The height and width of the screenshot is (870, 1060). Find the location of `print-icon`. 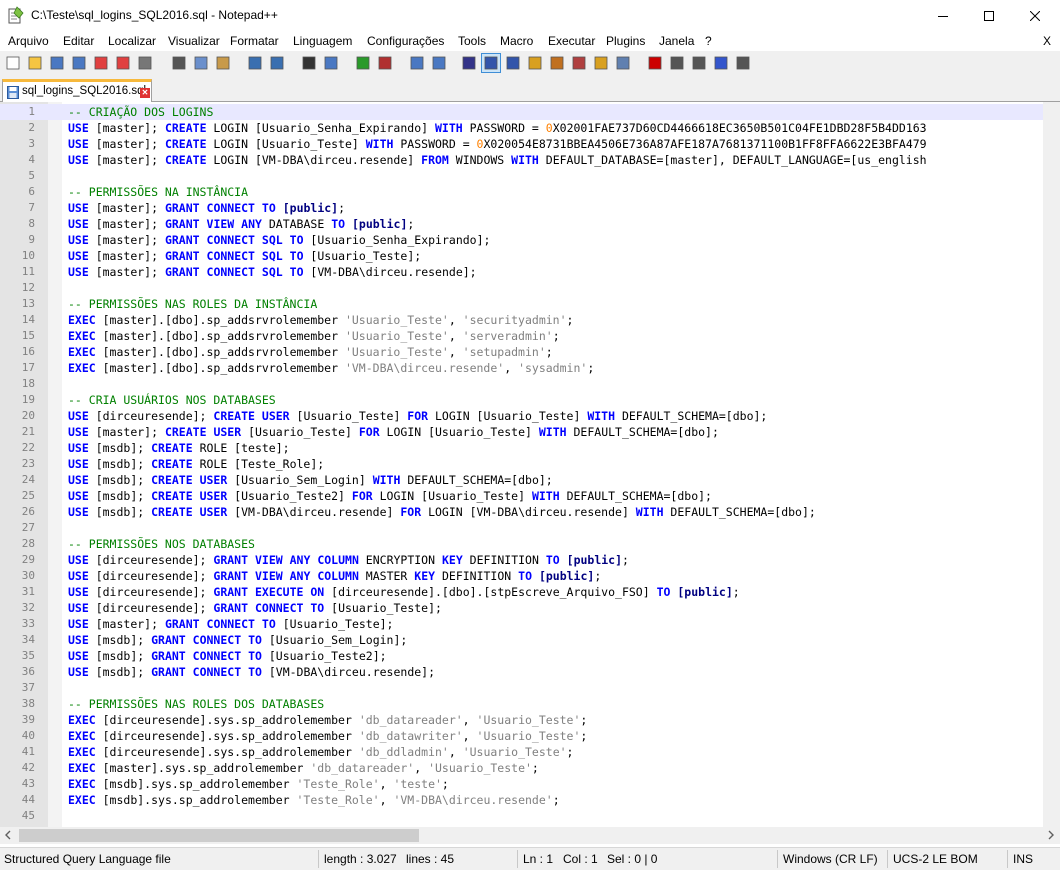

print-icon is located at coordinates (145, 63).